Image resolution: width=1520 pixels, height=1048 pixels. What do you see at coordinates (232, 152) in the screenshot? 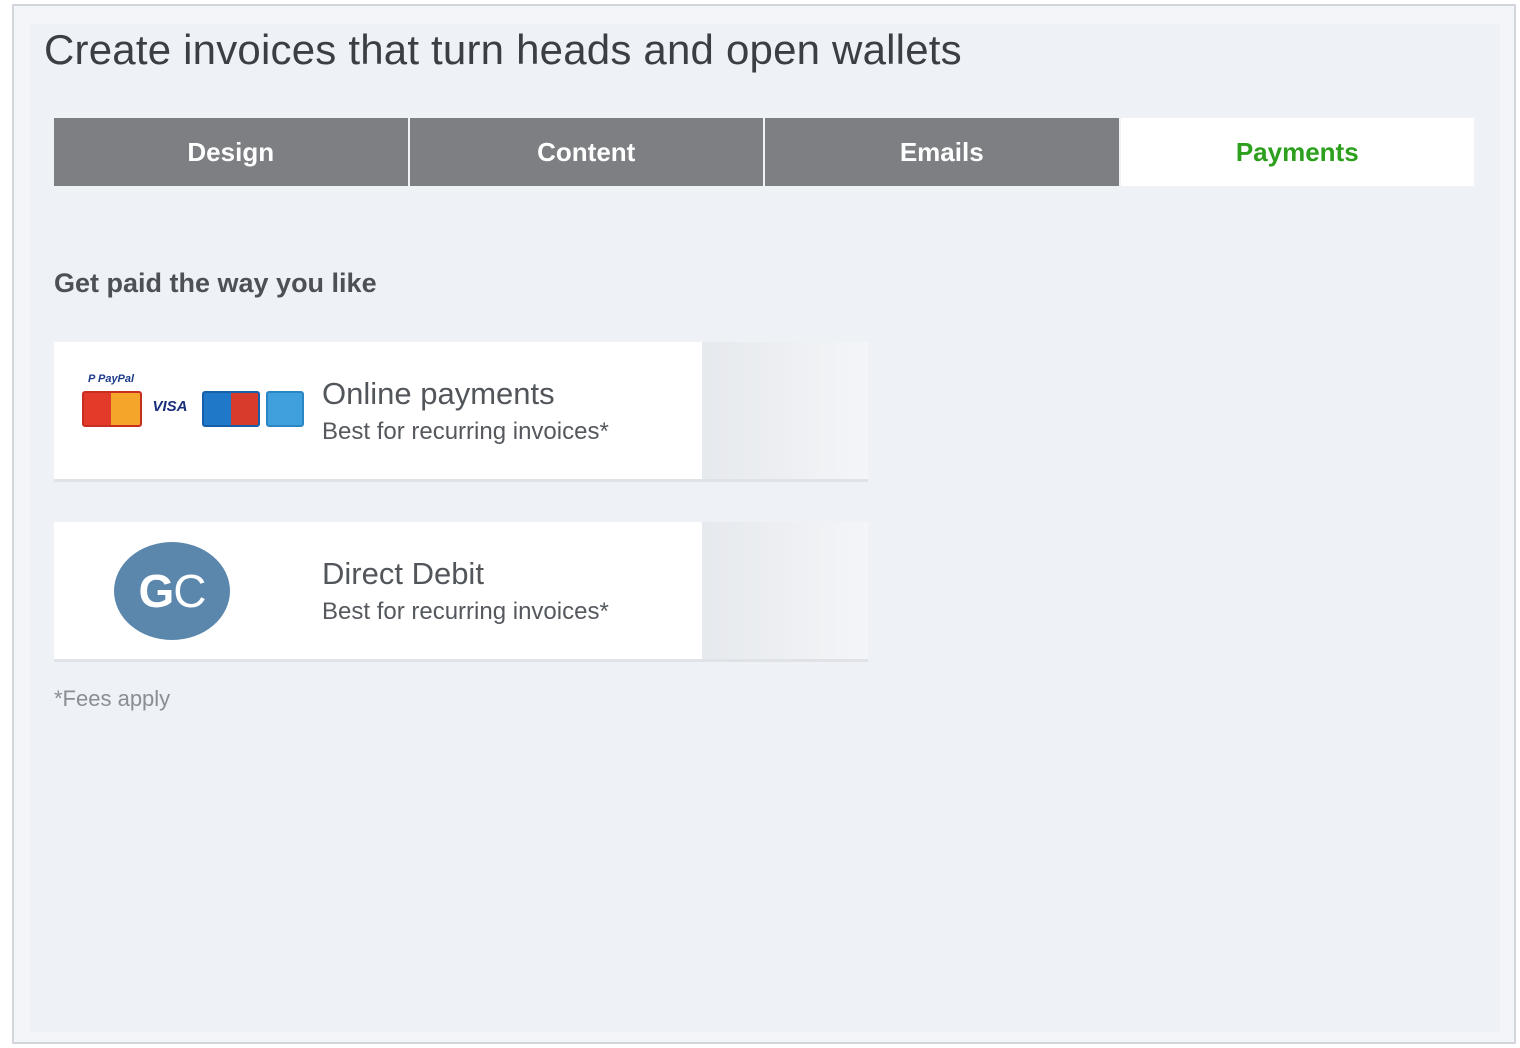
I see `tab-design: Design` at bounding box center [232, 152].